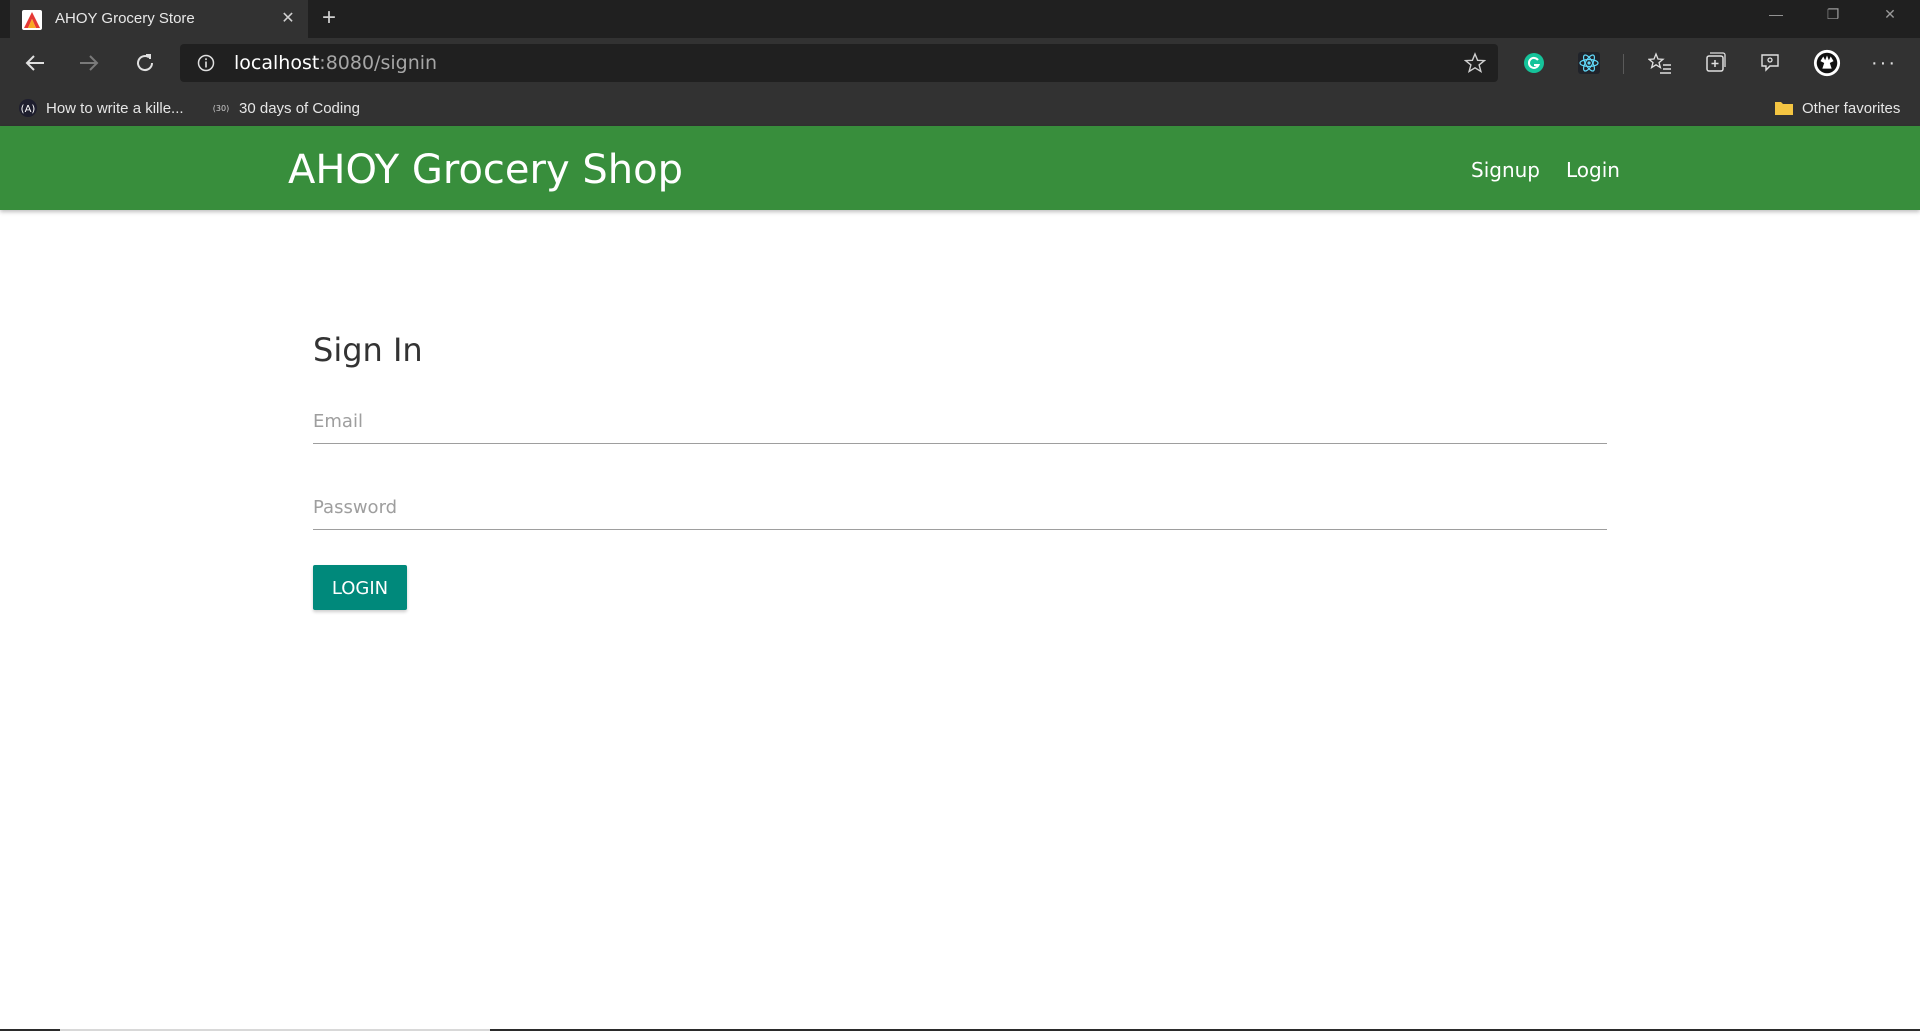  What do you see at coordinates (1593, 170) in the screenshot?
I see `nav-login-link: Login` at bounding box center [1593, 170].